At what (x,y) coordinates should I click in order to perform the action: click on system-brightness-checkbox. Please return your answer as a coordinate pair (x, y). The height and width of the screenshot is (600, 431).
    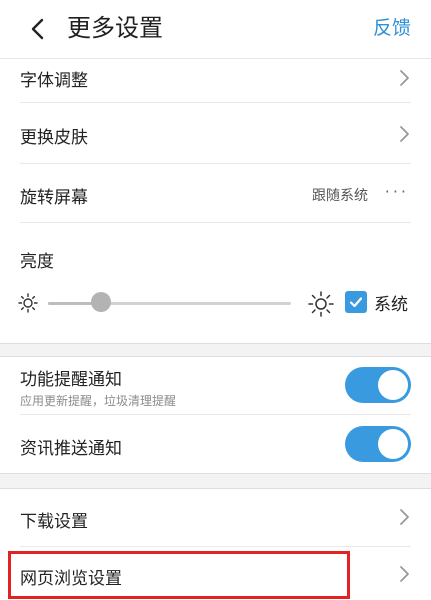
    Looking at the image, I should click on (356, 302).